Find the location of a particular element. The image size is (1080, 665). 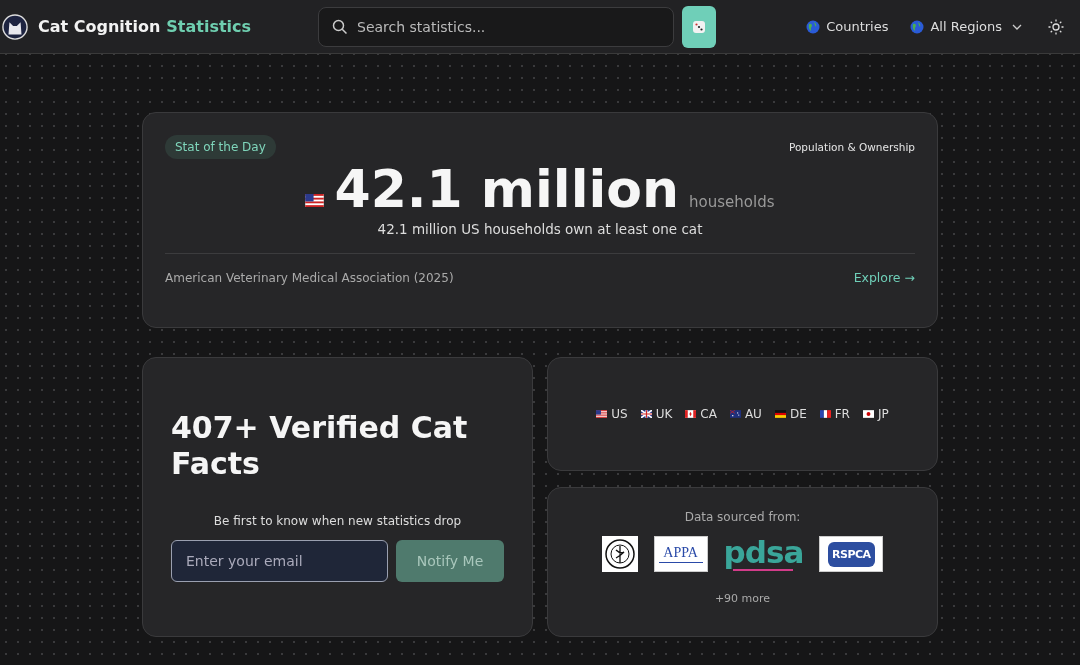

country-label: US is located at coordinates (619, 414).